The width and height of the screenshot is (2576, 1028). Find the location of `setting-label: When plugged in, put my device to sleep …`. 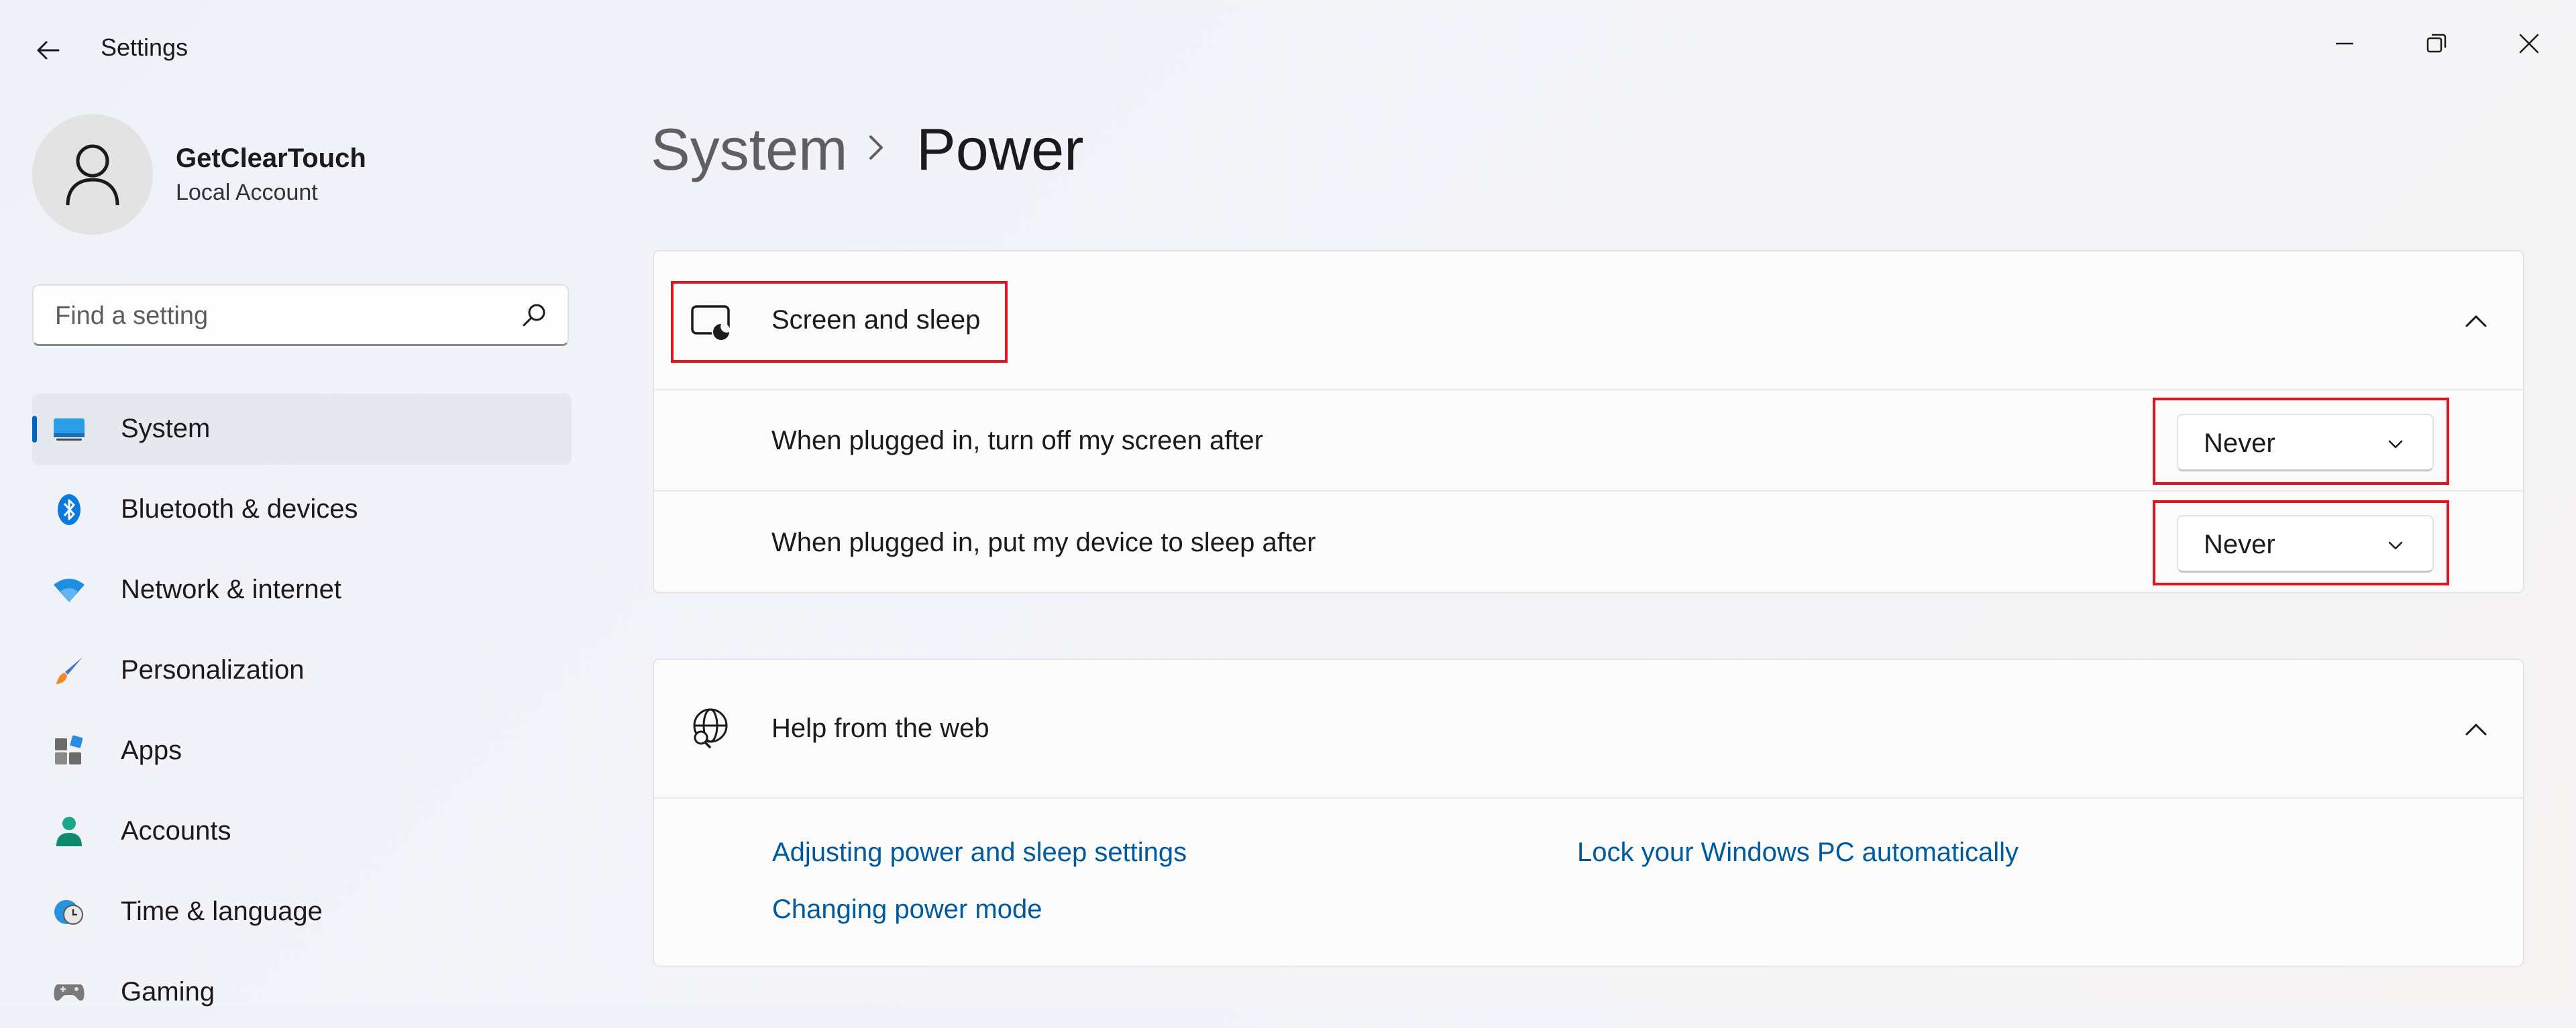

setting-label: When plugged in, put my device to sleep … is located at coordinates (1043, 542).